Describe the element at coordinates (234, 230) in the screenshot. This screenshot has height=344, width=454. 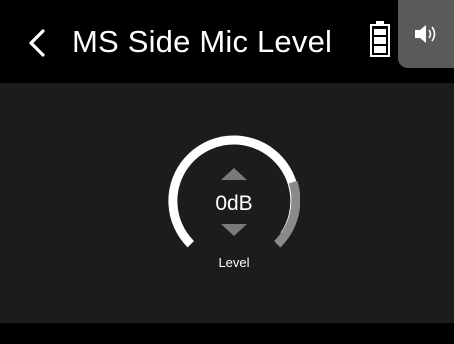
I see `down-triangle-icon` at that location.